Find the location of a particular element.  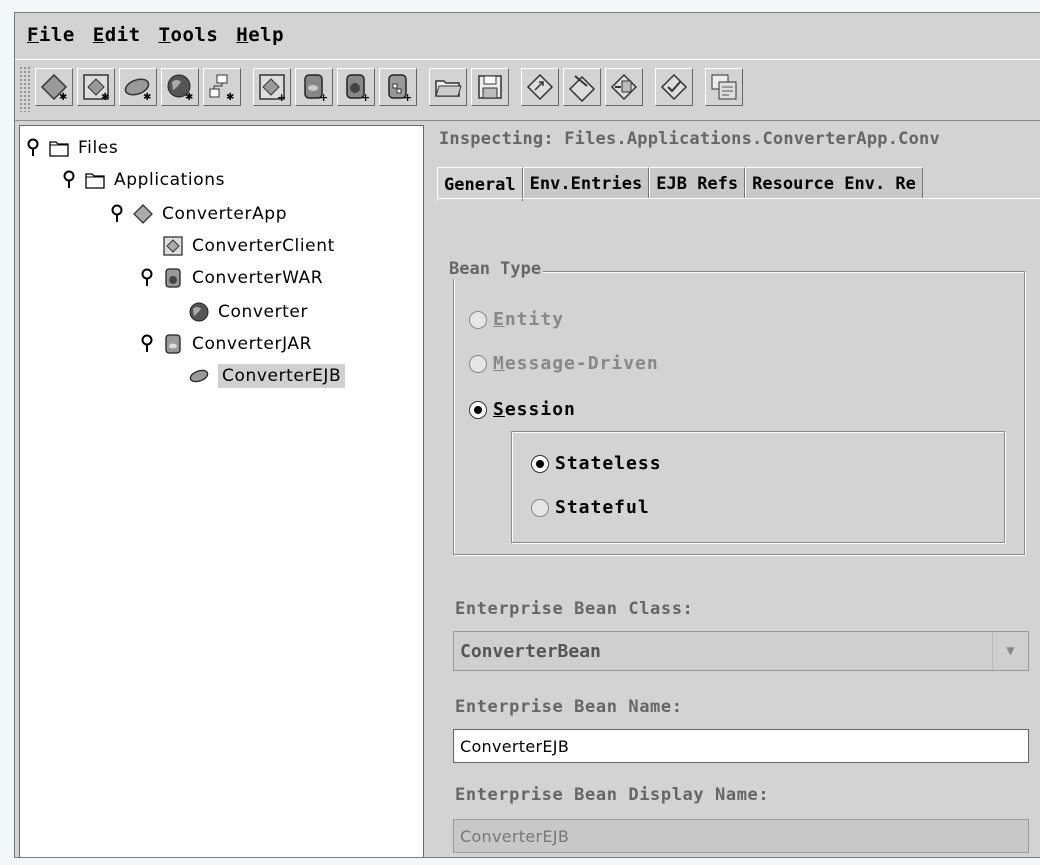

menu-edit: Edit is located at coordinates (117, 35).